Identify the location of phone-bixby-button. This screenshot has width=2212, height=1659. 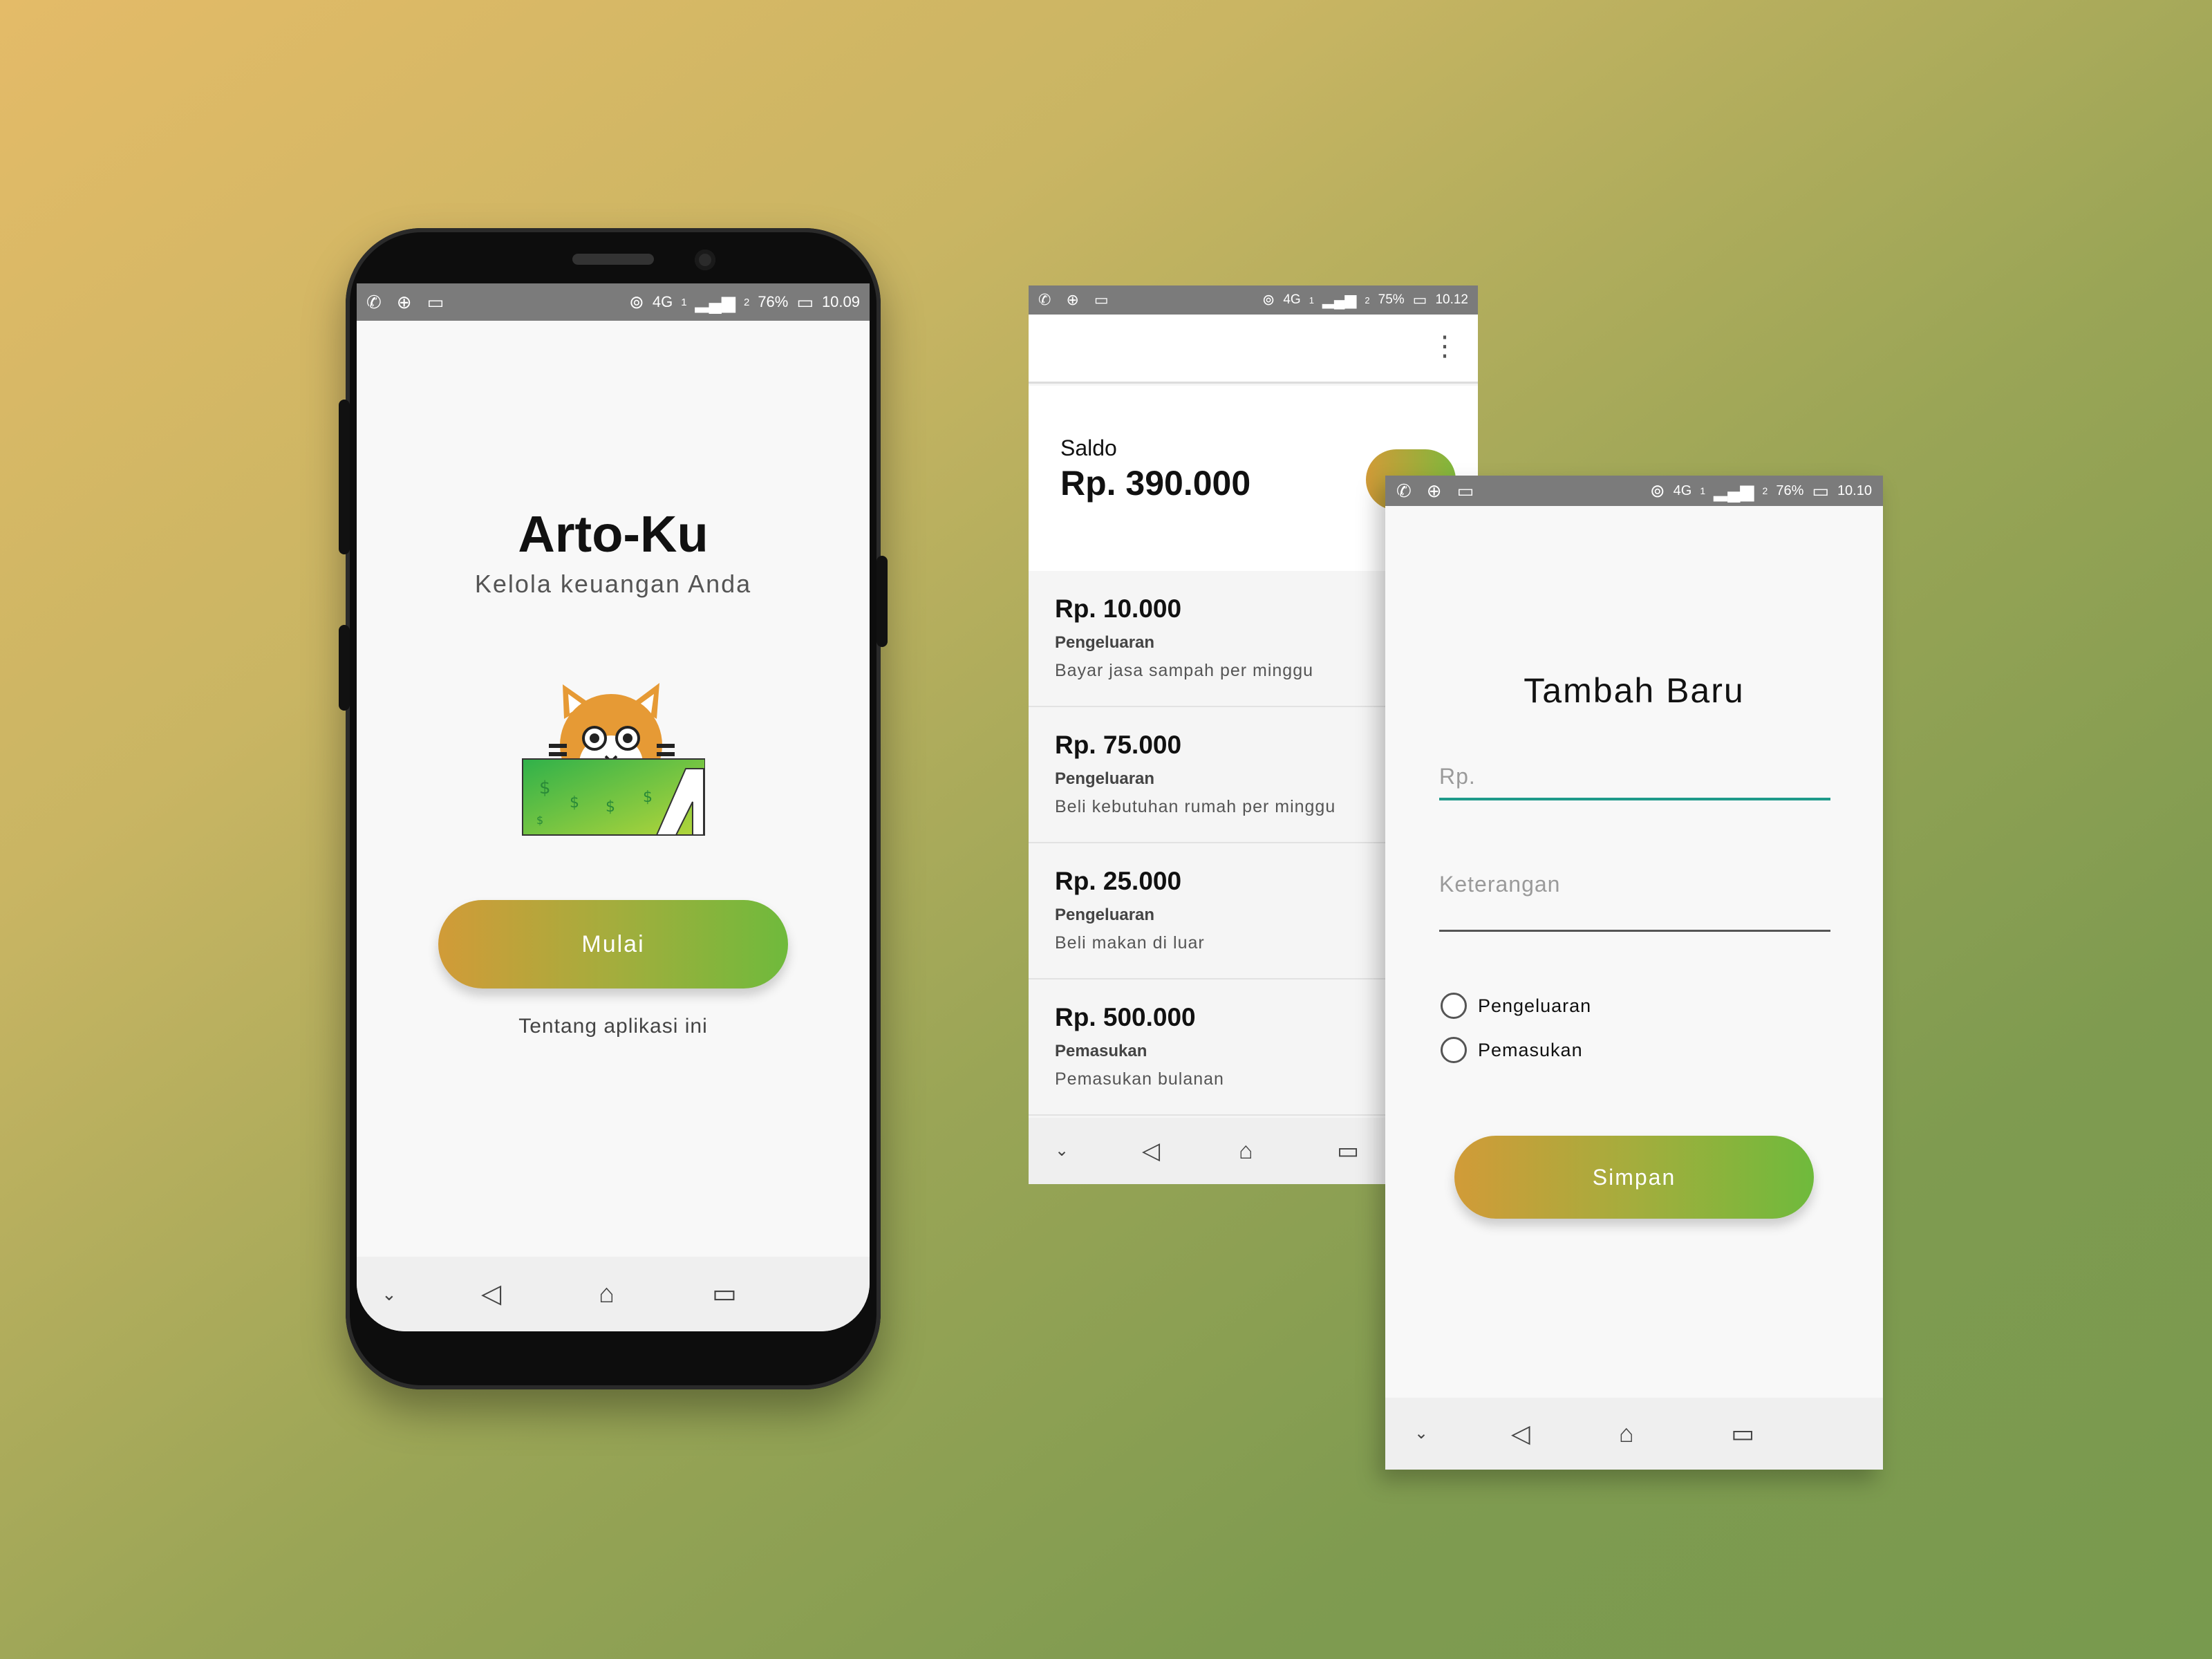
(344, 668).